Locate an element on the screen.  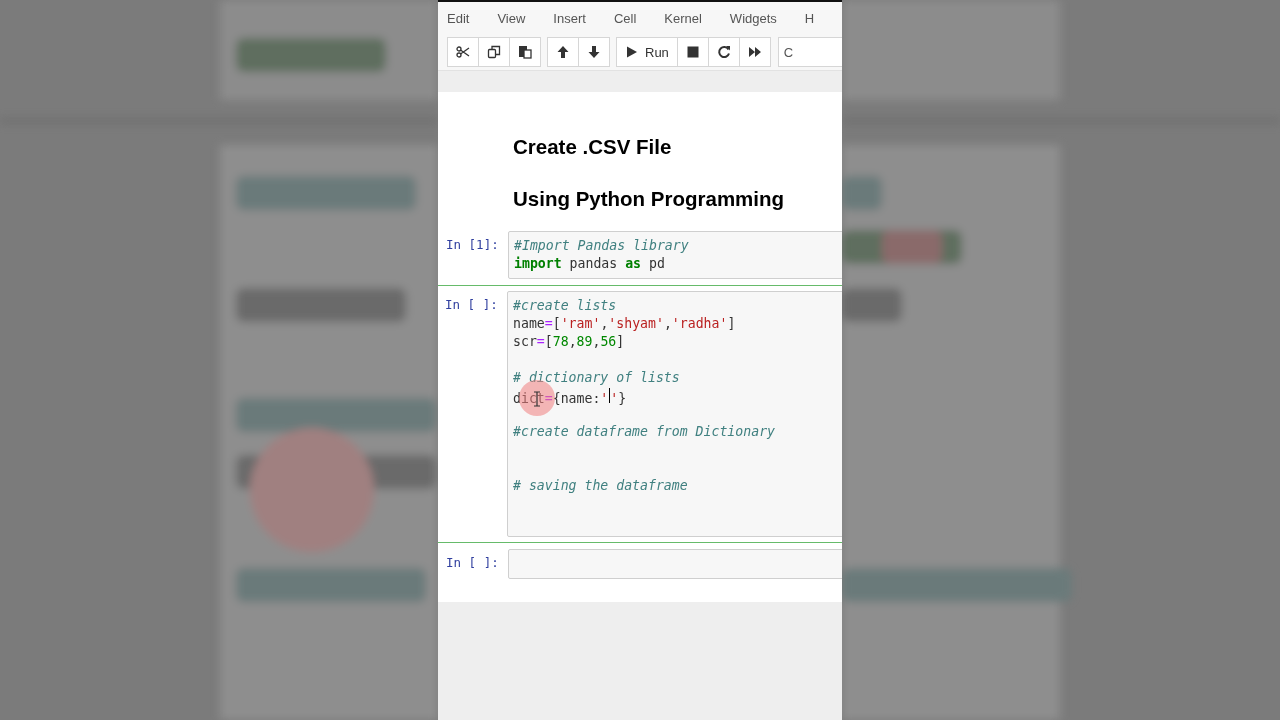
copy-button is located at coordinates (494, 52).